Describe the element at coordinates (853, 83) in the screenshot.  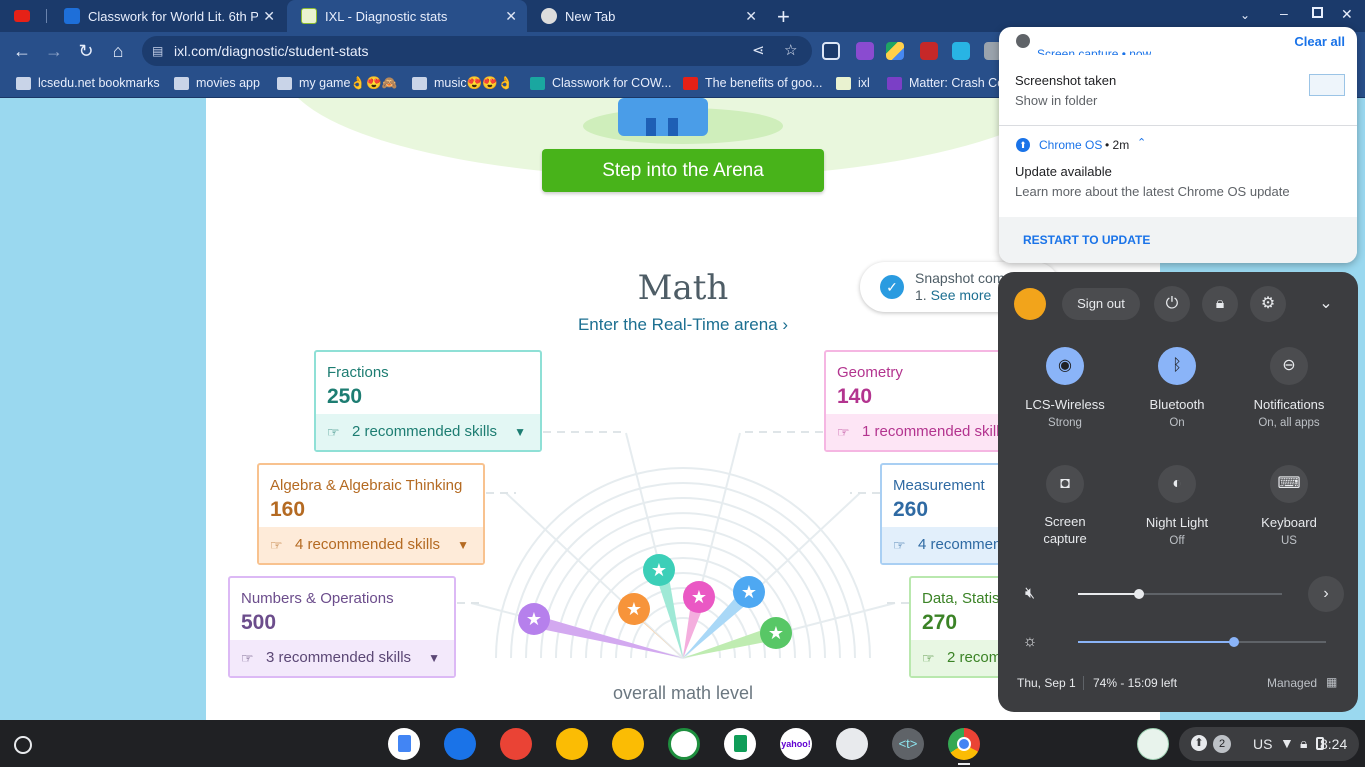
I see `bookmark-ixl: ixl` at that location.